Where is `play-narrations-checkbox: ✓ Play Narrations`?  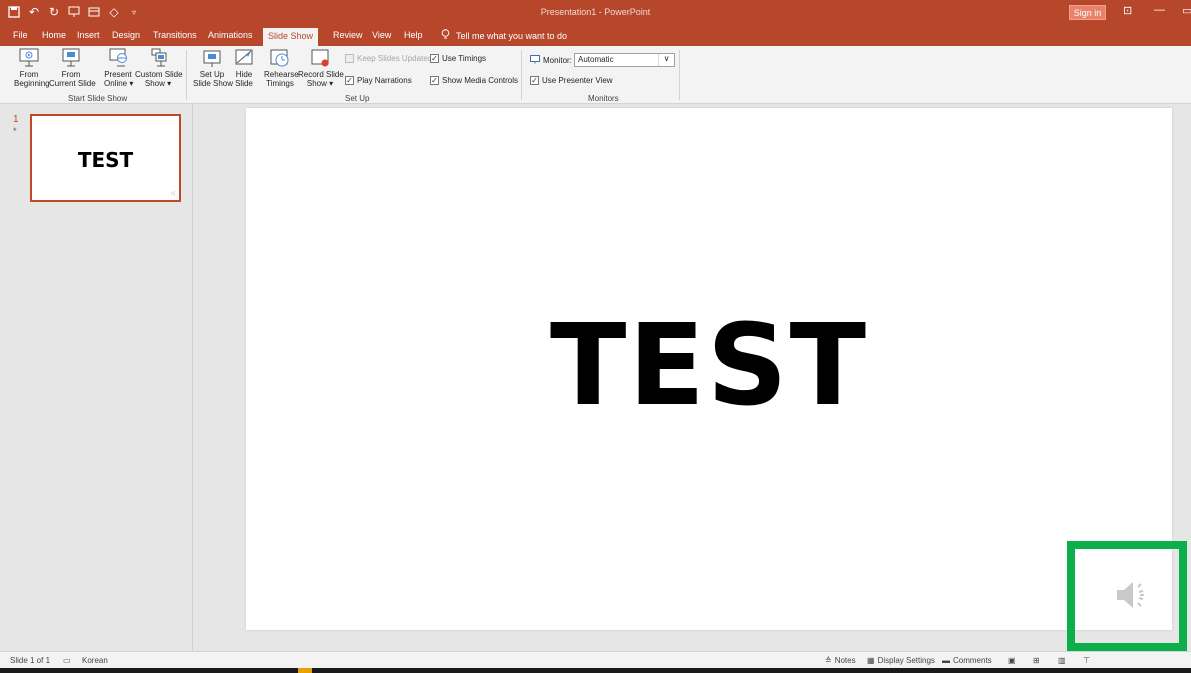 play-narrations-checkbox: ✓ Play Narrations is located at coordinates (378, 80).